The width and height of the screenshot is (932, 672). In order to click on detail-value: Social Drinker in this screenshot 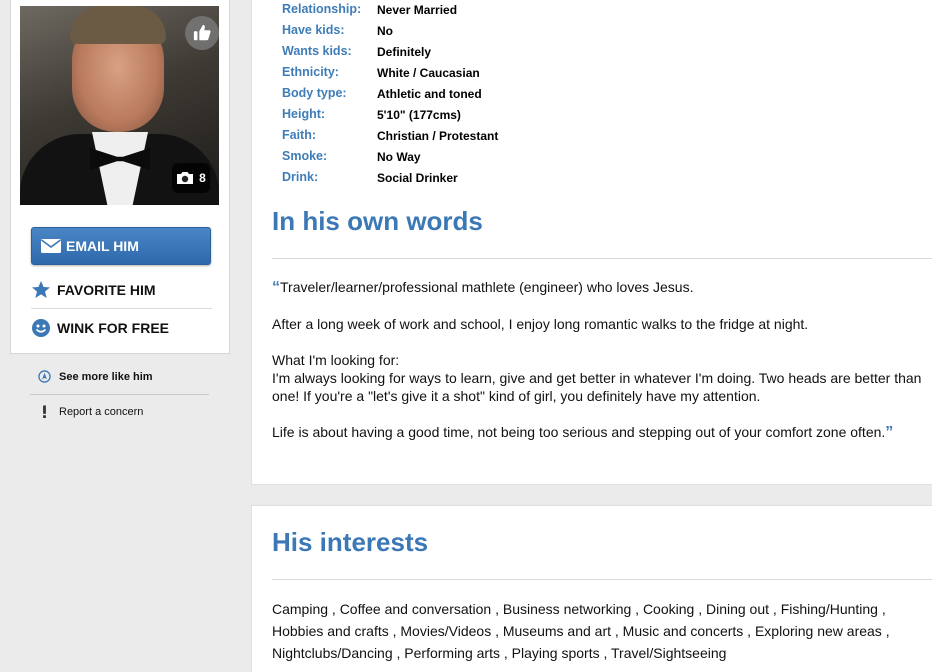, I will do `click(417, 178)`.